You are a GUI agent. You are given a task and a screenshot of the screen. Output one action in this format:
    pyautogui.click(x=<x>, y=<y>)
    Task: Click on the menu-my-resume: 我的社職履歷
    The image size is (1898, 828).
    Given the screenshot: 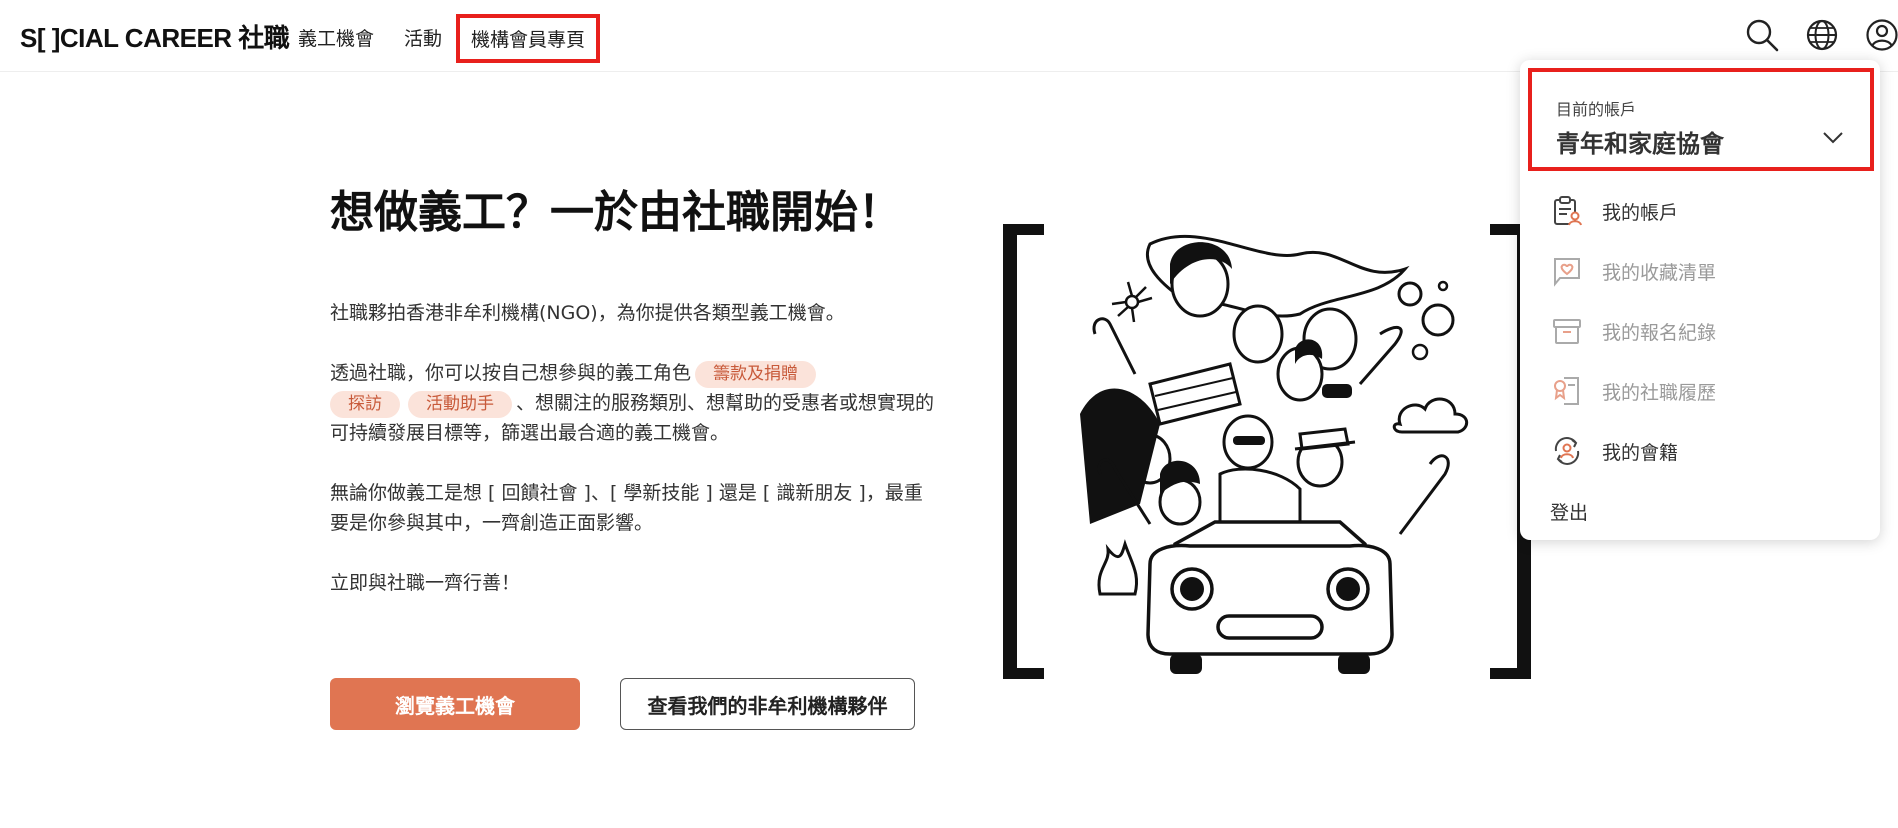 What is the action you would take?
    pyautogui.click(x=1633, y=391)
    